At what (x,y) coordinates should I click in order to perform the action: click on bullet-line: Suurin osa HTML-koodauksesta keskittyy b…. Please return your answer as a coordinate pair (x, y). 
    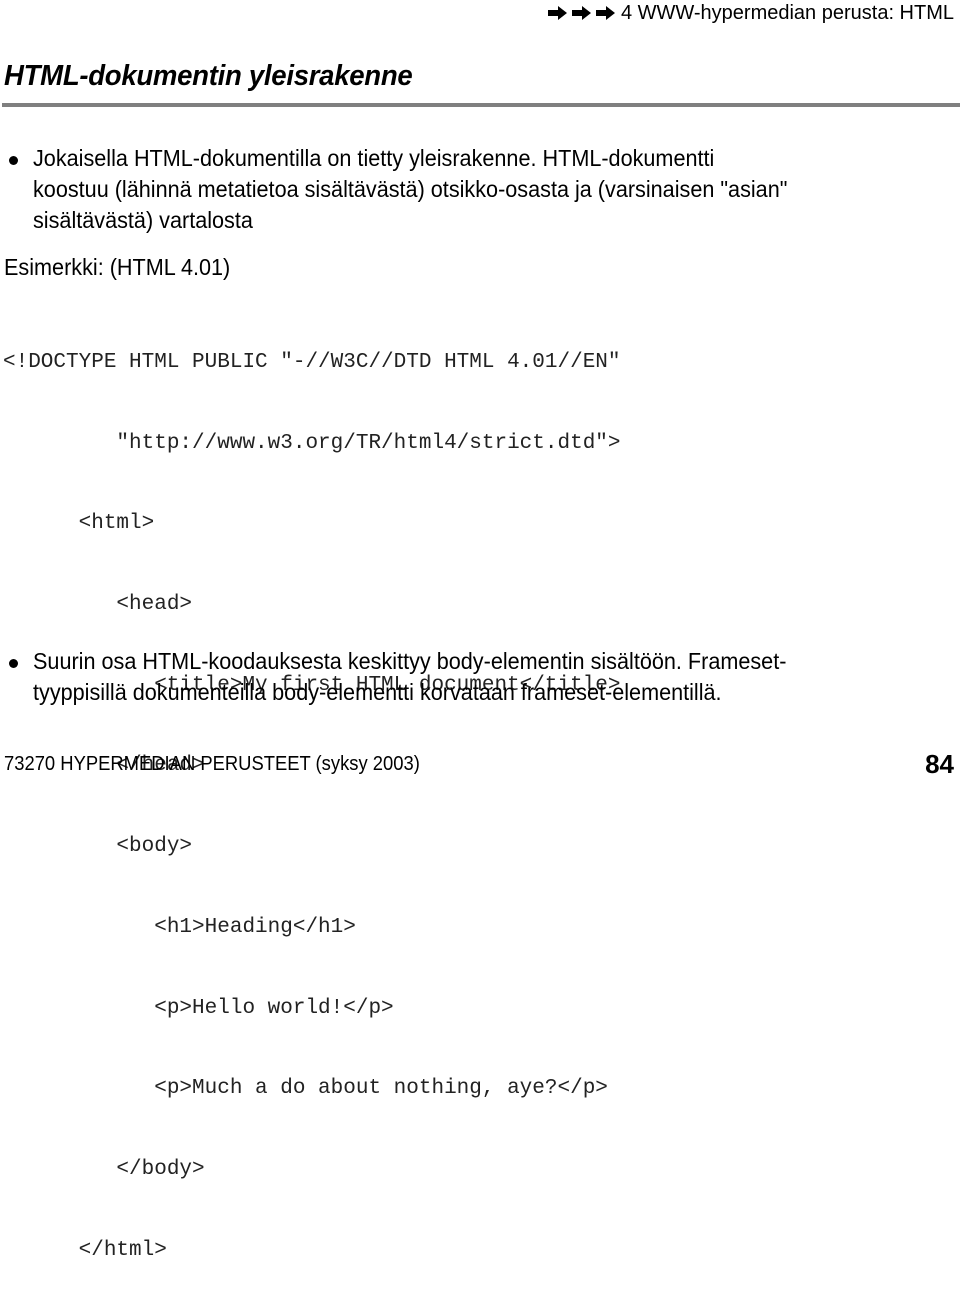
    Looking at the image, I should click on (410, 661).